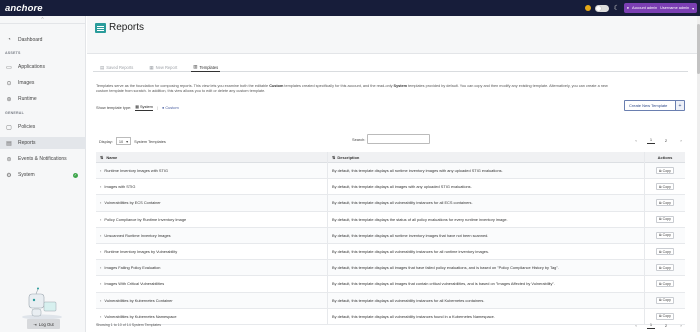  What do you see at coordinates (163, 67) in the screenshot?
I see `tab-new-report: ▦ New Report` at bounding box center [163, 67].